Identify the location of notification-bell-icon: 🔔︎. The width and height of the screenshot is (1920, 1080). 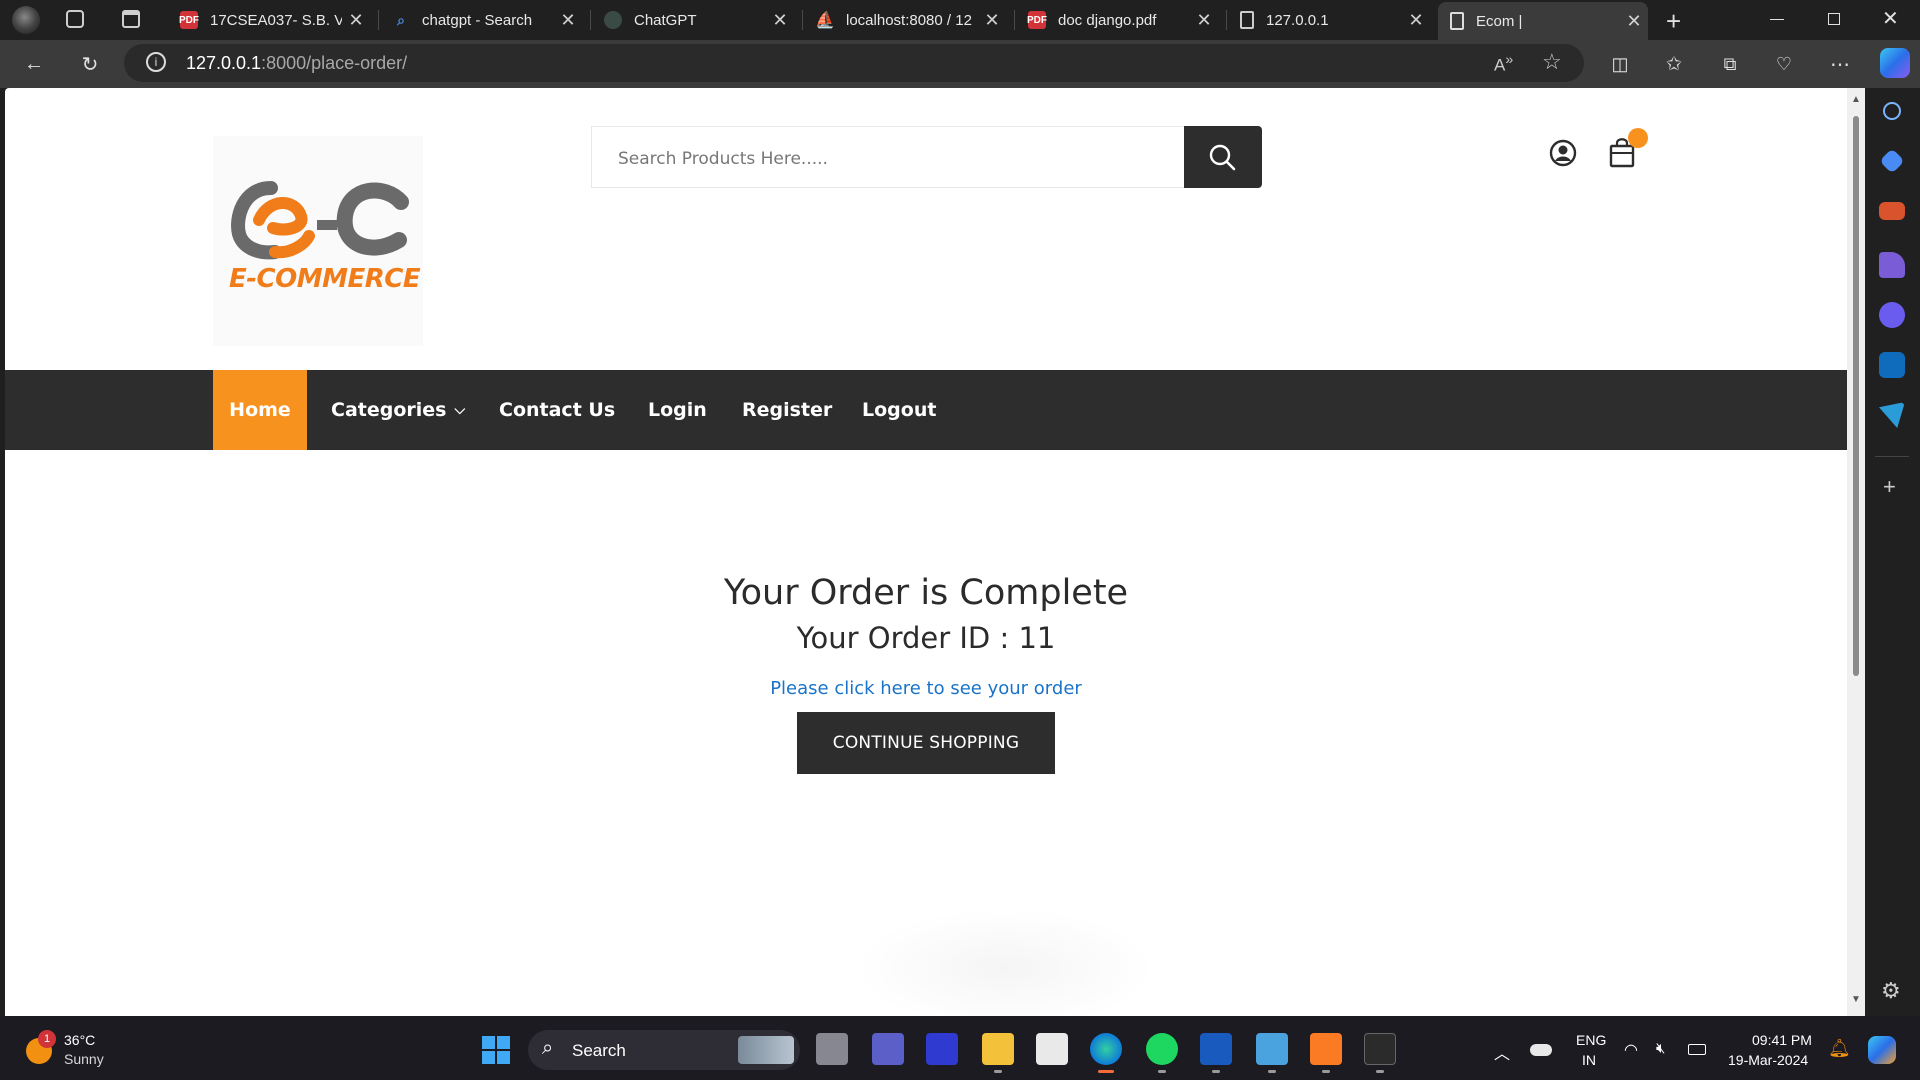
(1839, 1048).